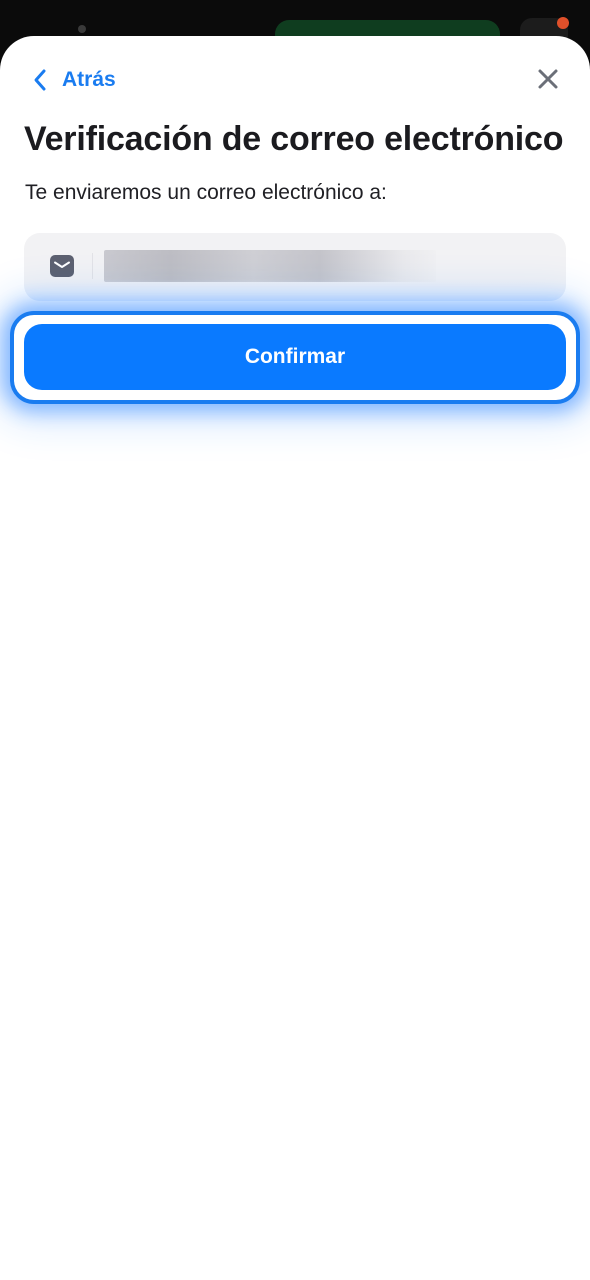 The height and width of the screenshot is (1280, 590). I want to click on chevron-left-icon, so click(40, 80).